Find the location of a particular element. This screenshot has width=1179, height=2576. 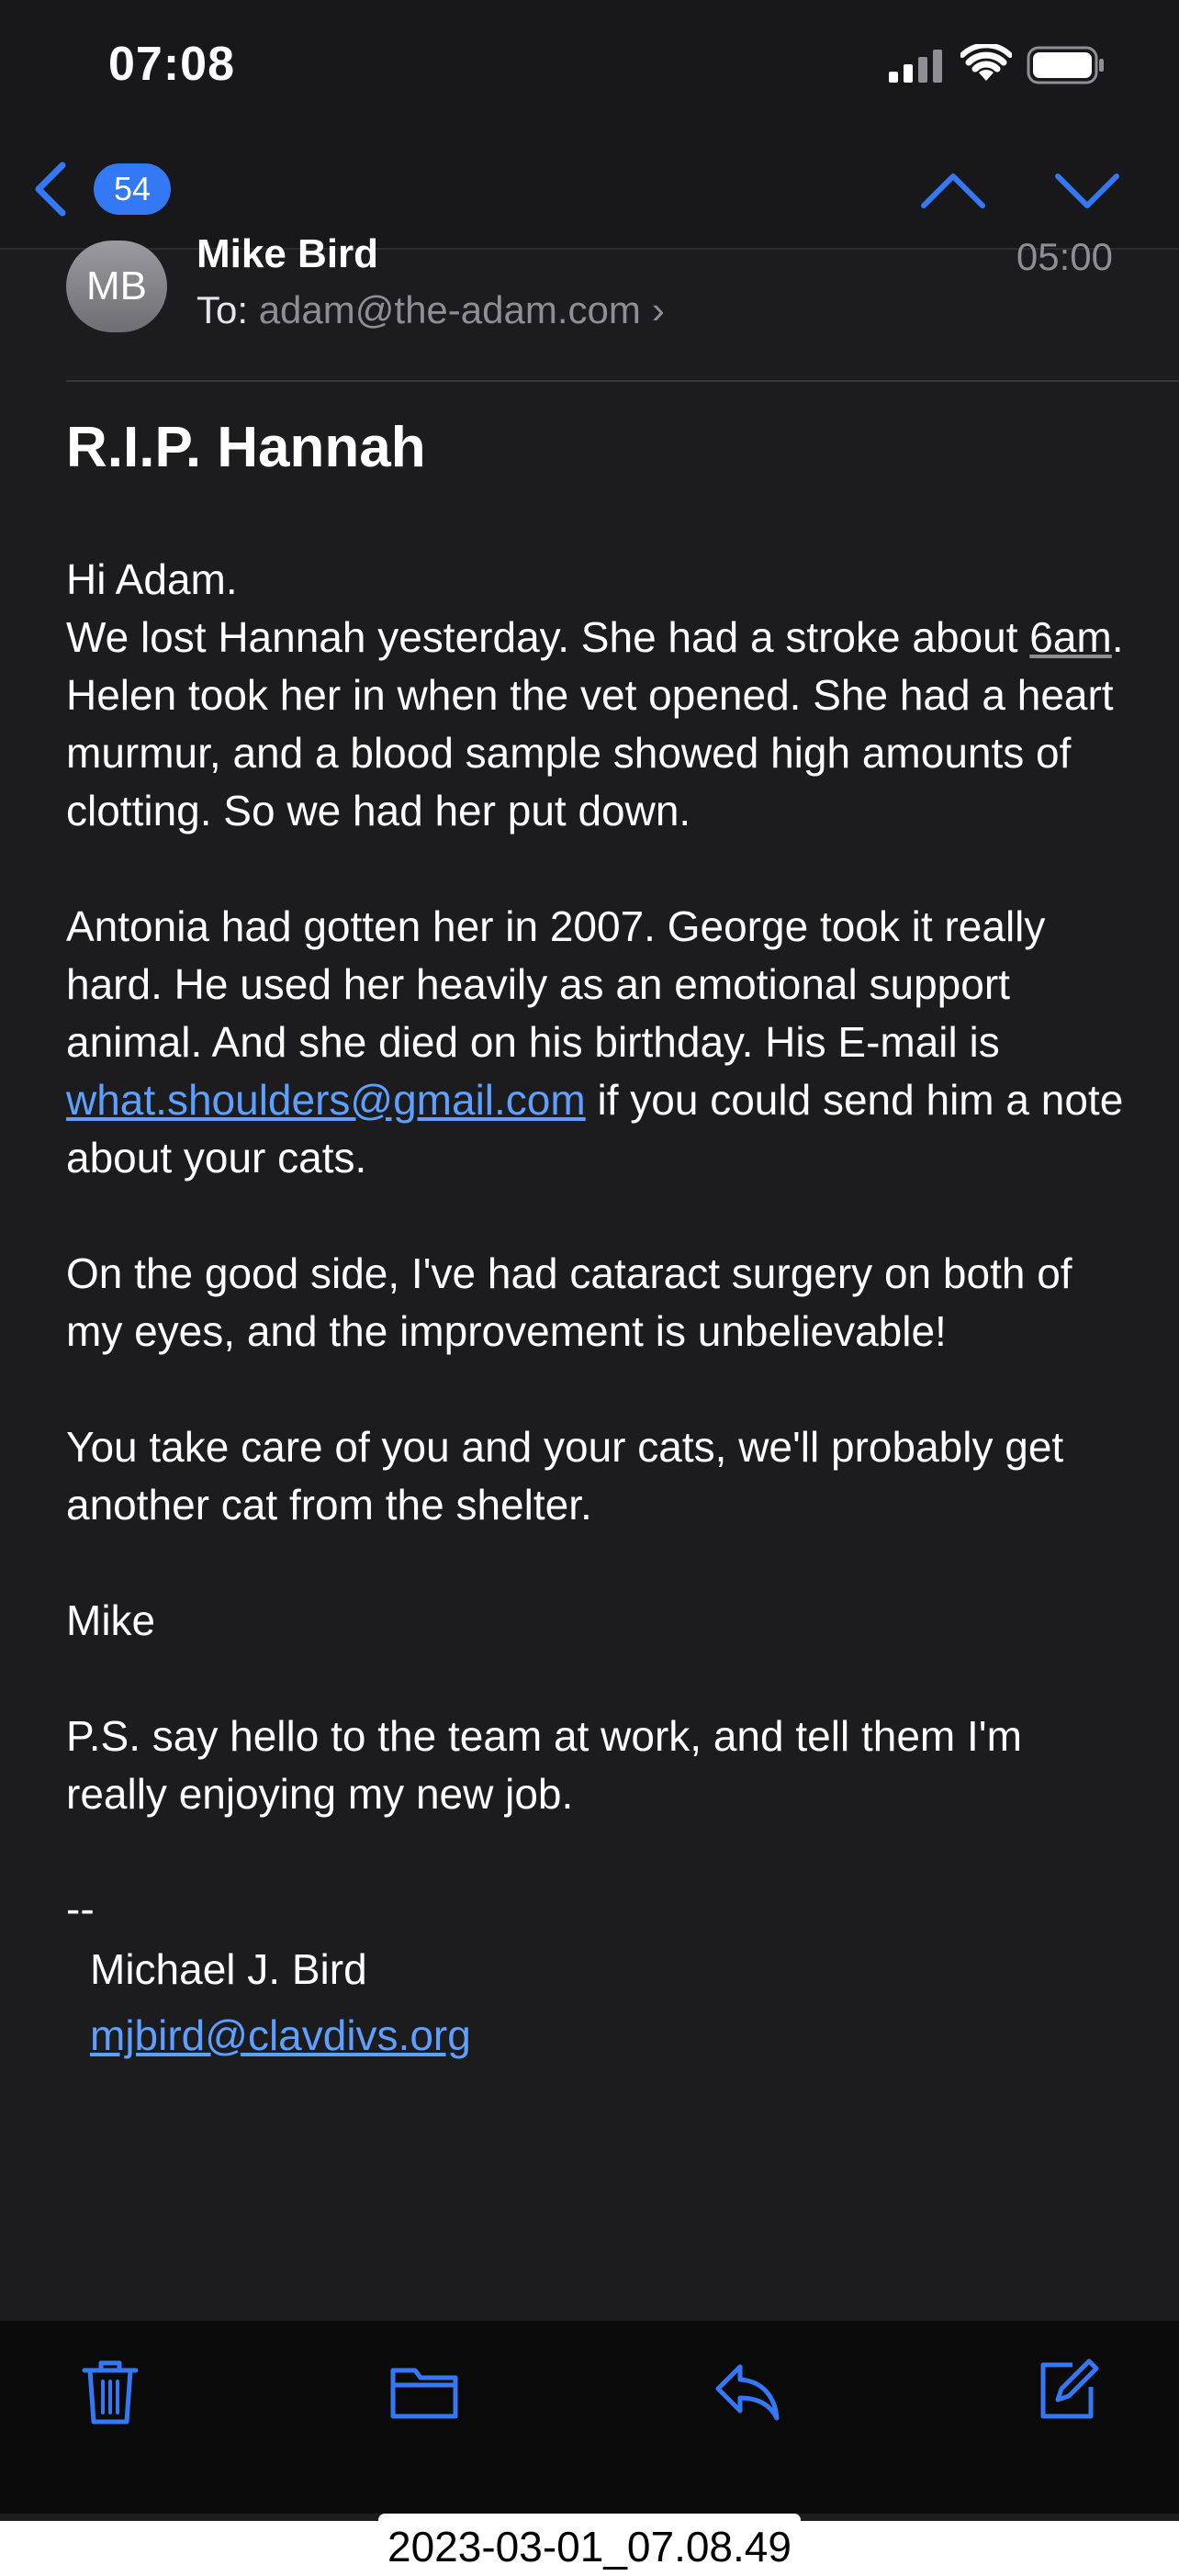

sender-avatar: MB is located at coordinates (116, 286).